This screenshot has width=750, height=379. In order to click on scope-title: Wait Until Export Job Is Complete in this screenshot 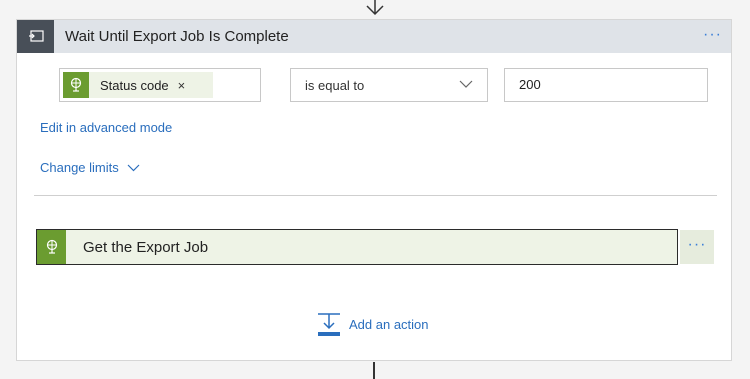, I will do `click(177, 36)`.